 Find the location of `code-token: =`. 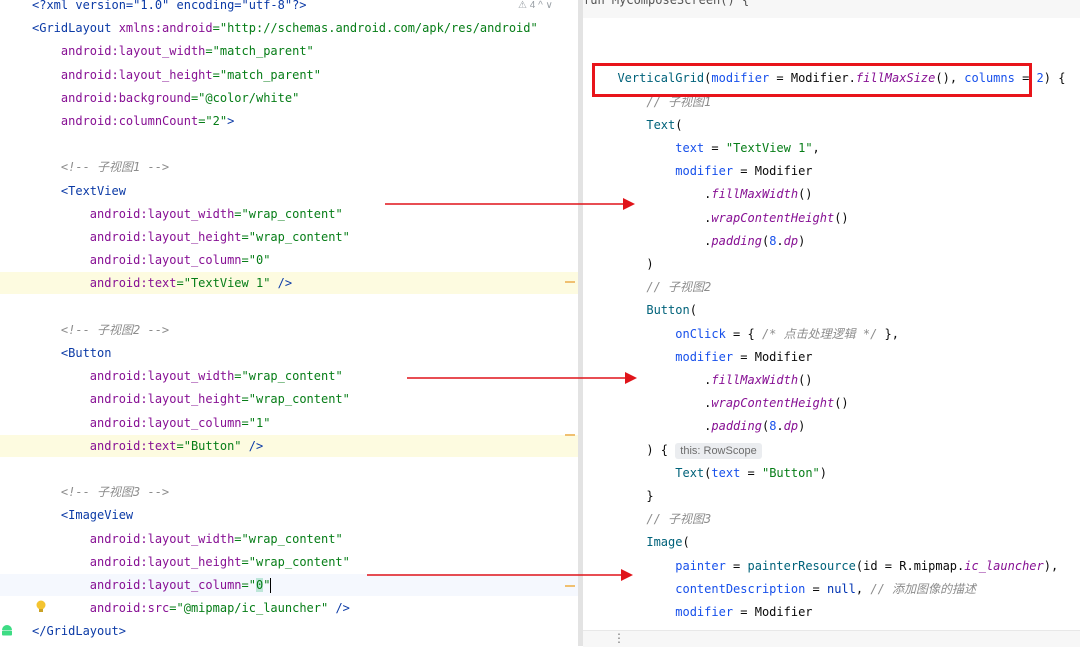

code-token: = is located at coordinates (751, 472).